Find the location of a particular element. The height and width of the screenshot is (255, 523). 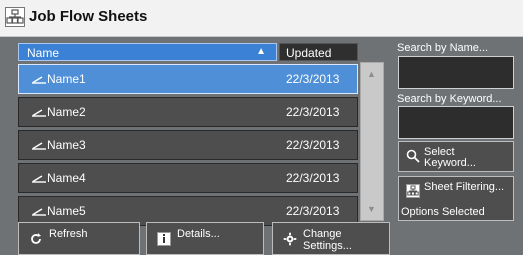

window-title: Job Flow Sheets is located at coordinates (88, 16).